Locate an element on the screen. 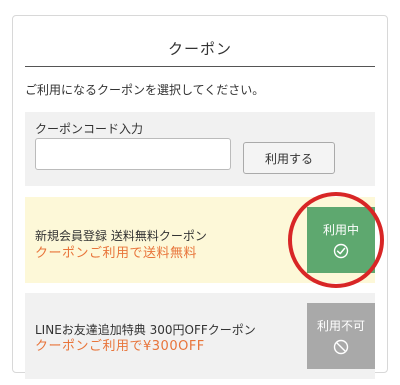 This screenshot has height=385, width=400. coupon-status-label: 利用不可 is located at coordinates (340, 326).